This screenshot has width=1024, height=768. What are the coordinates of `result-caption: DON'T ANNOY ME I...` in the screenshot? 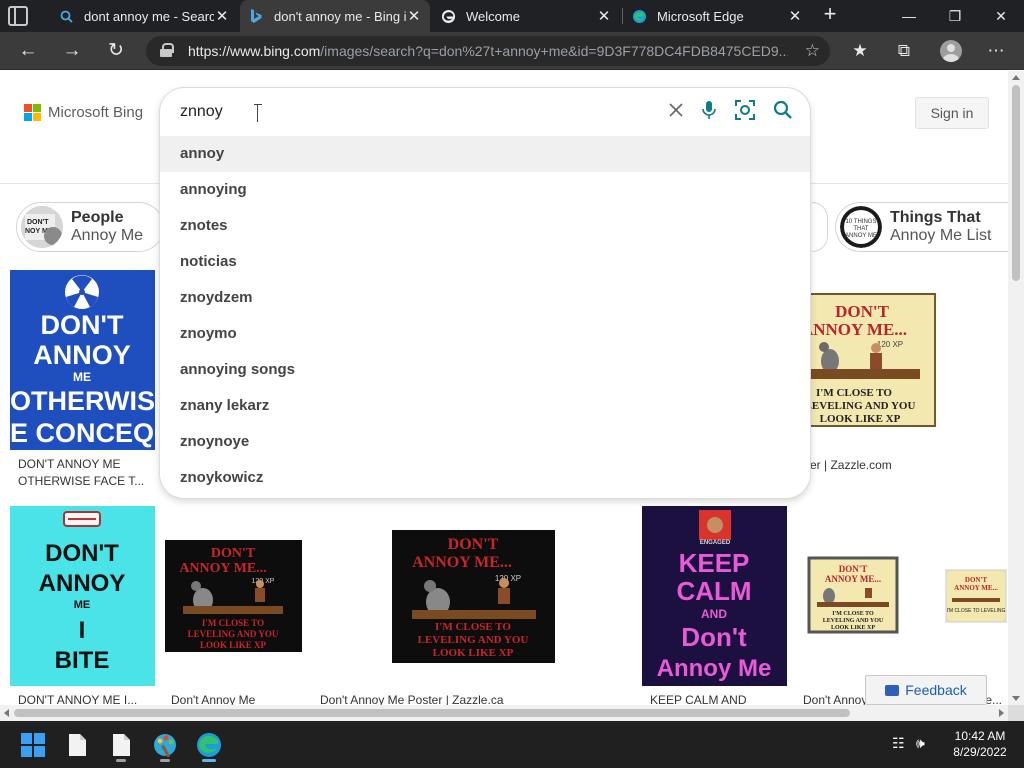 It's located at (83, 698).